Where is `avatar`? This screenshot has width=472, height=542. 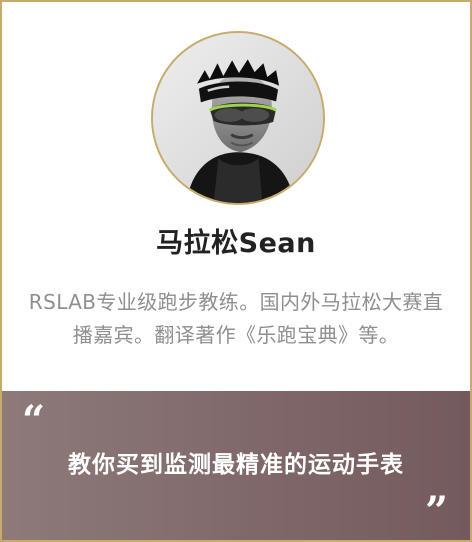 avatar is located at coordinates (238, 118).